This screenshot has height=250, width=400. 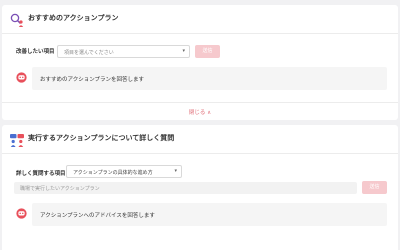 What do you see at coordinates (97, 216) in the screenshot?
I see `detail-reply-text: アクションプランへのアドバイスを回答します` at bounding box center [97, 216].